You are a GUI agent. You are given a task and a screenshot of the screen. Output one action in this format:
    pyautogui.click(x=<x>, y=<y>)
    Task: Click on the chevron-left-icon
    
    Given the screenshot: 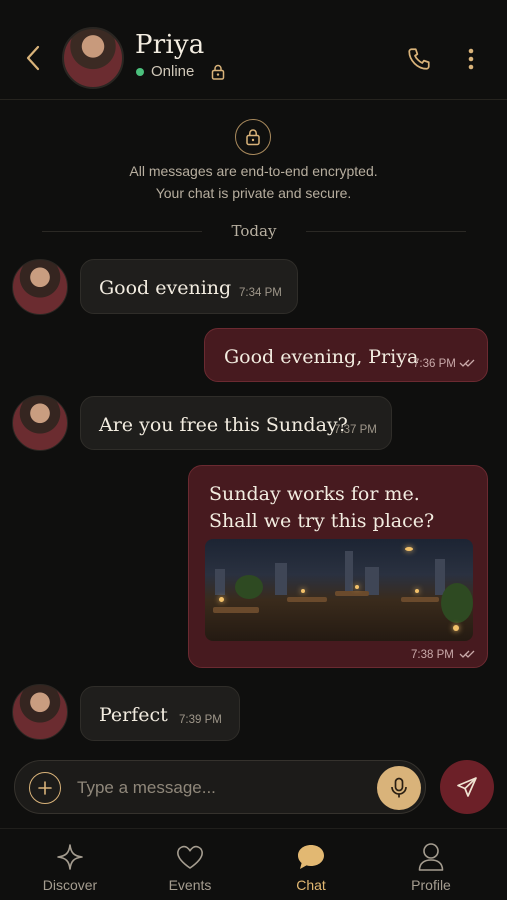 What is the action you would take?
    pyautogui.click(x=33, y=58)
    